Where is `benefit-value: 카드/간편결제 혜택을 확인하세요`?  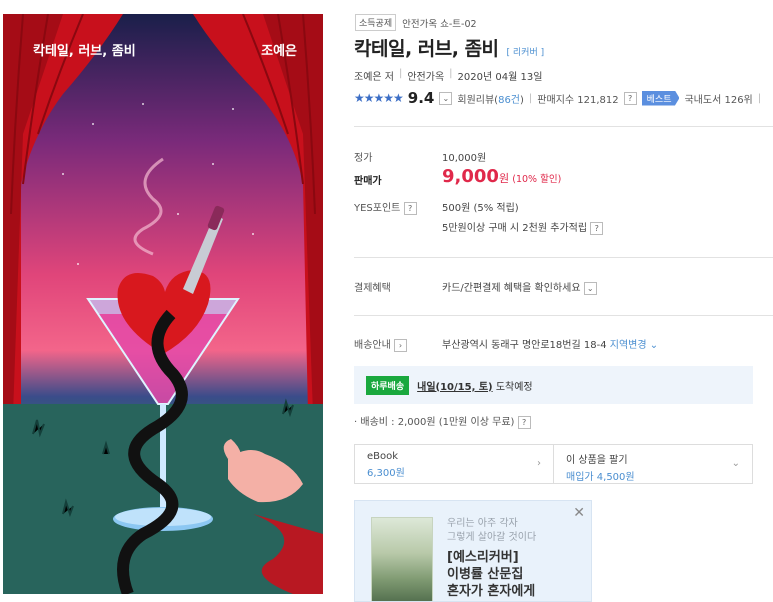 benefit-value: 카드/간편결제 혜택을 확인하세요 is located at coordinates (511, 288).